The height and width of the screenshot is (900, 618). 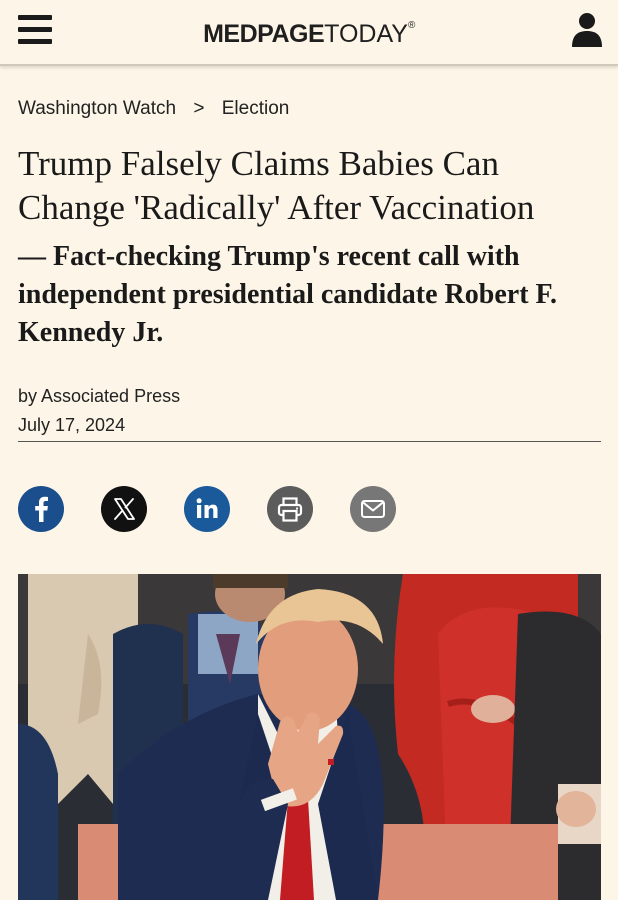 I want to click on breadcrumb-section-link: Washington Watch, so click(x=97, y=108).